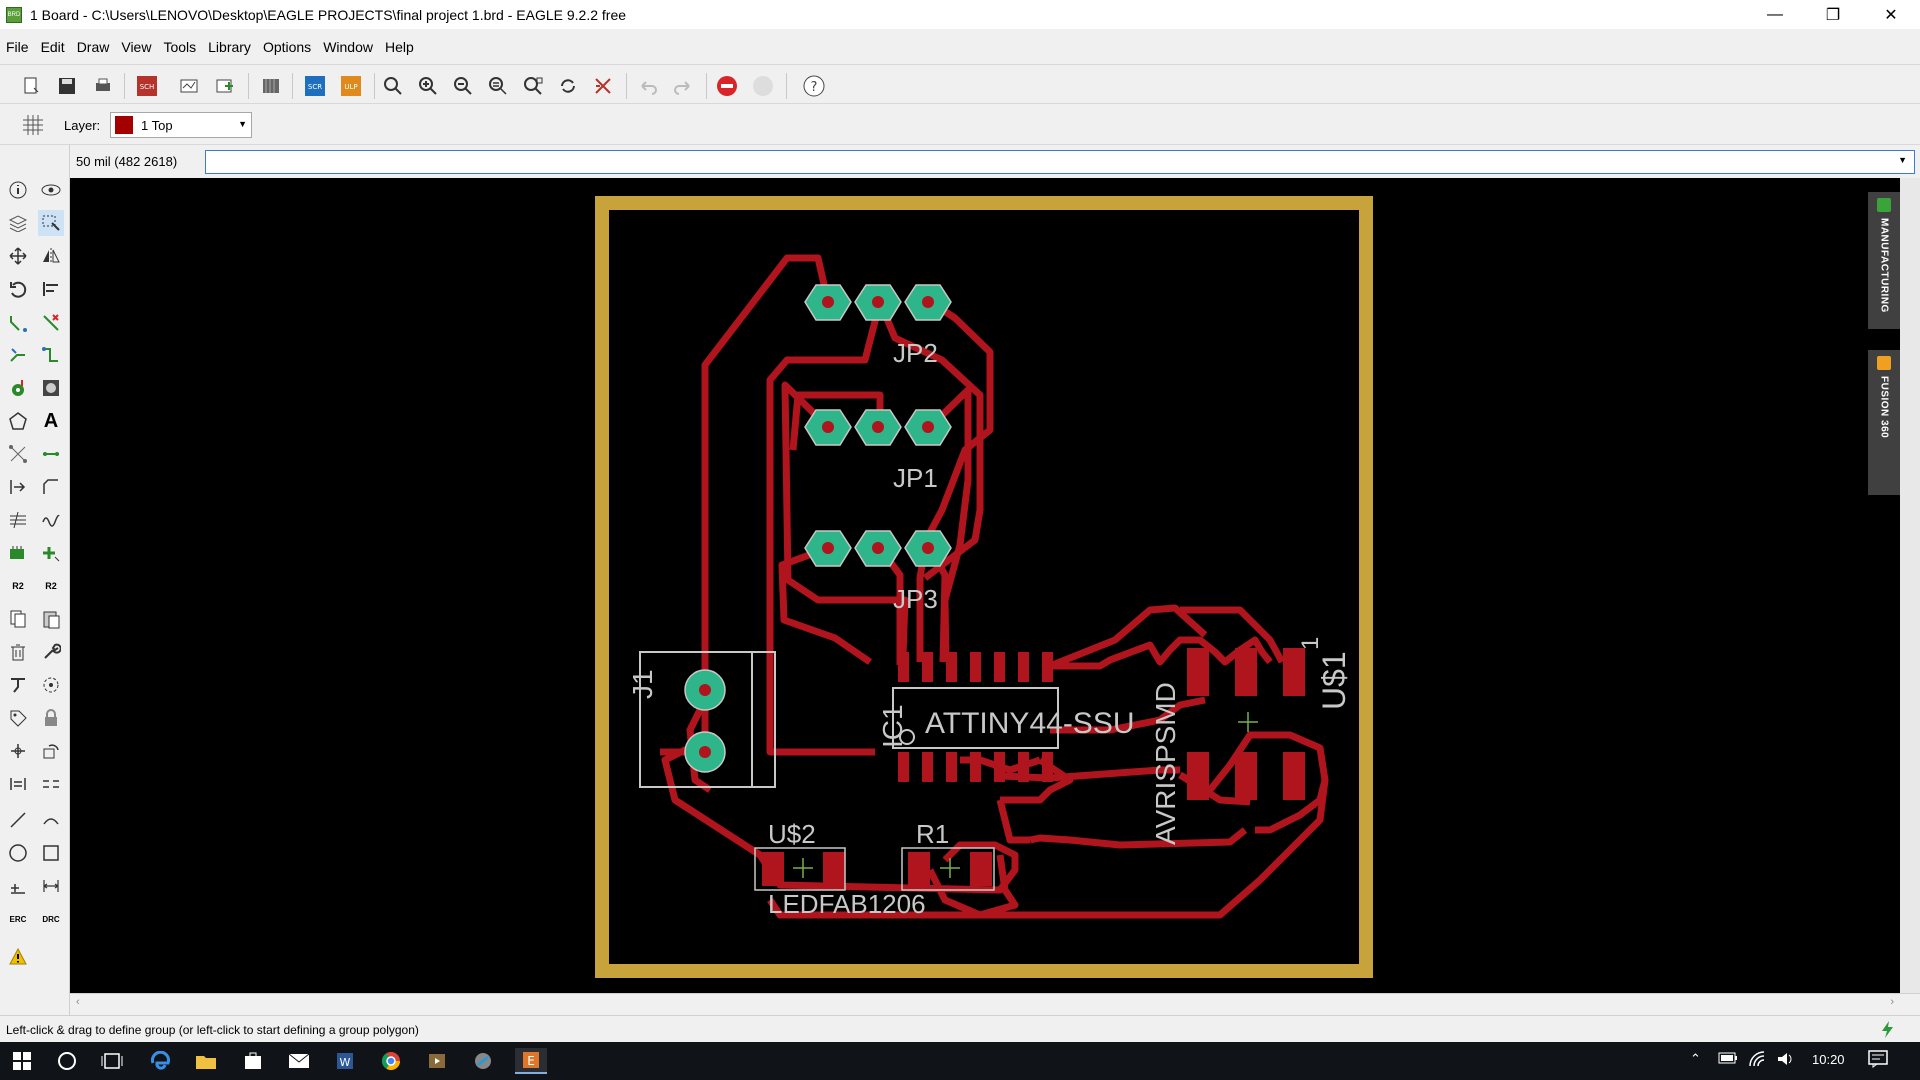  I want to click on add-part-icon, so click(18, 553).